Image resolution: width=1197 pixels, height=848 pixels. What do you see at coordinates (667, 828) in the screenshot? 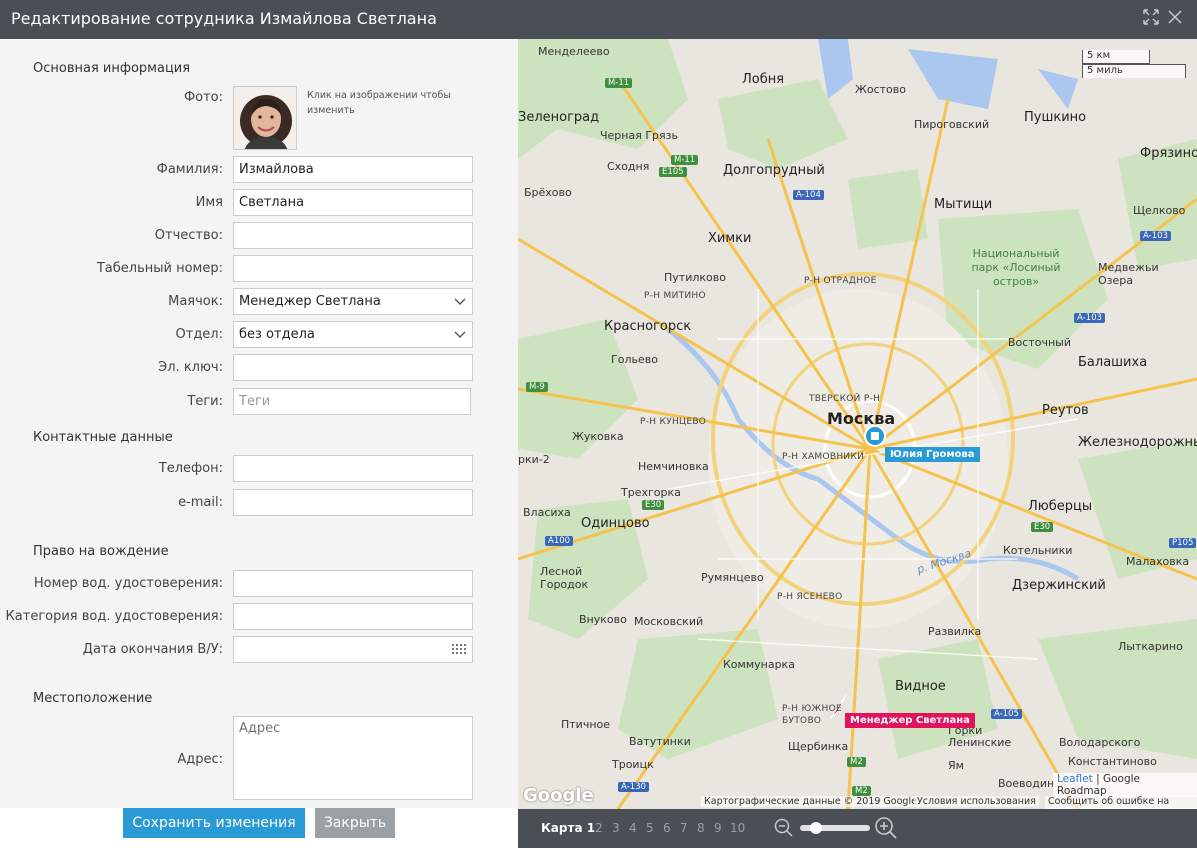
I see `map-page-6: 6` at bounding box center [667, 828].